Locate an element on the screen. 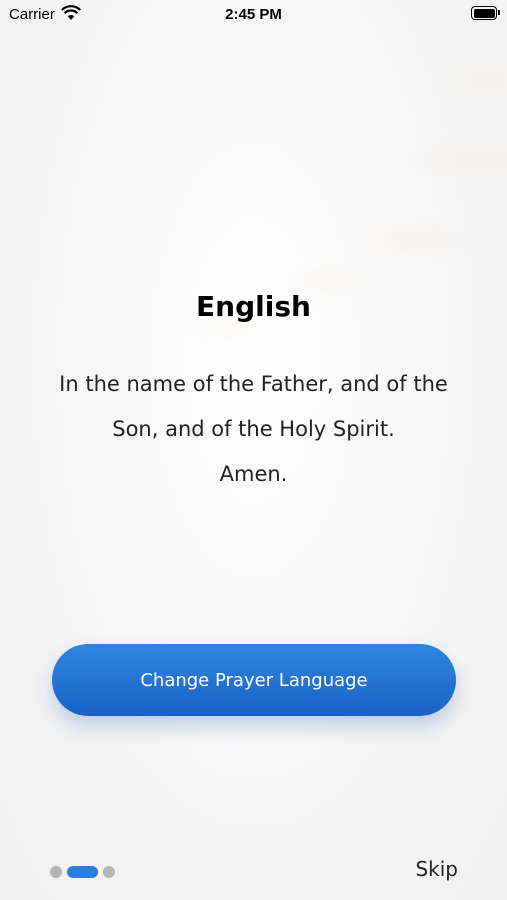 The width and height of the screenshot is (507, 900). clock: 2:45 PM is located at coordinates (253, 14).